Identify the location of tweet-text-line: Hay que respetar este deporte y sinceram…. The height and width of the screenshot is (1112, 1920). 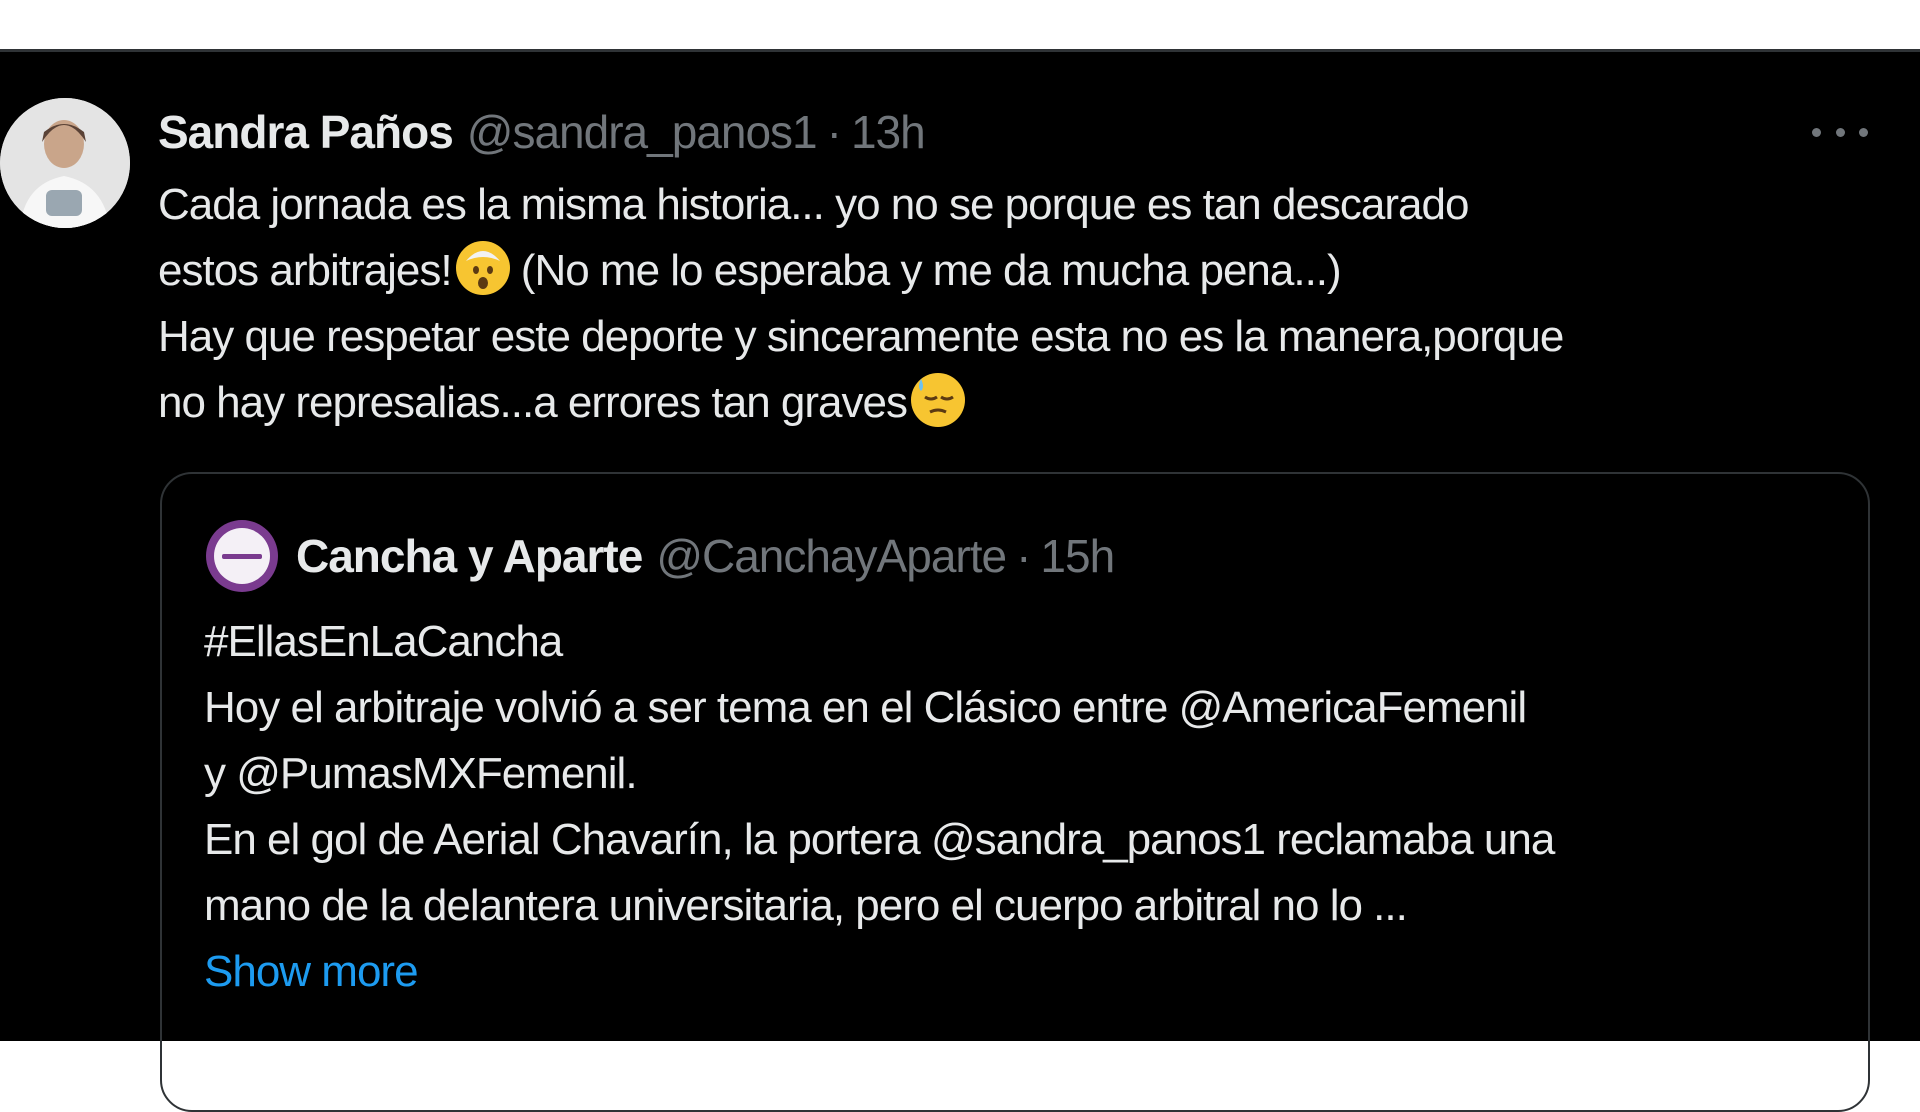
(1018, 337).